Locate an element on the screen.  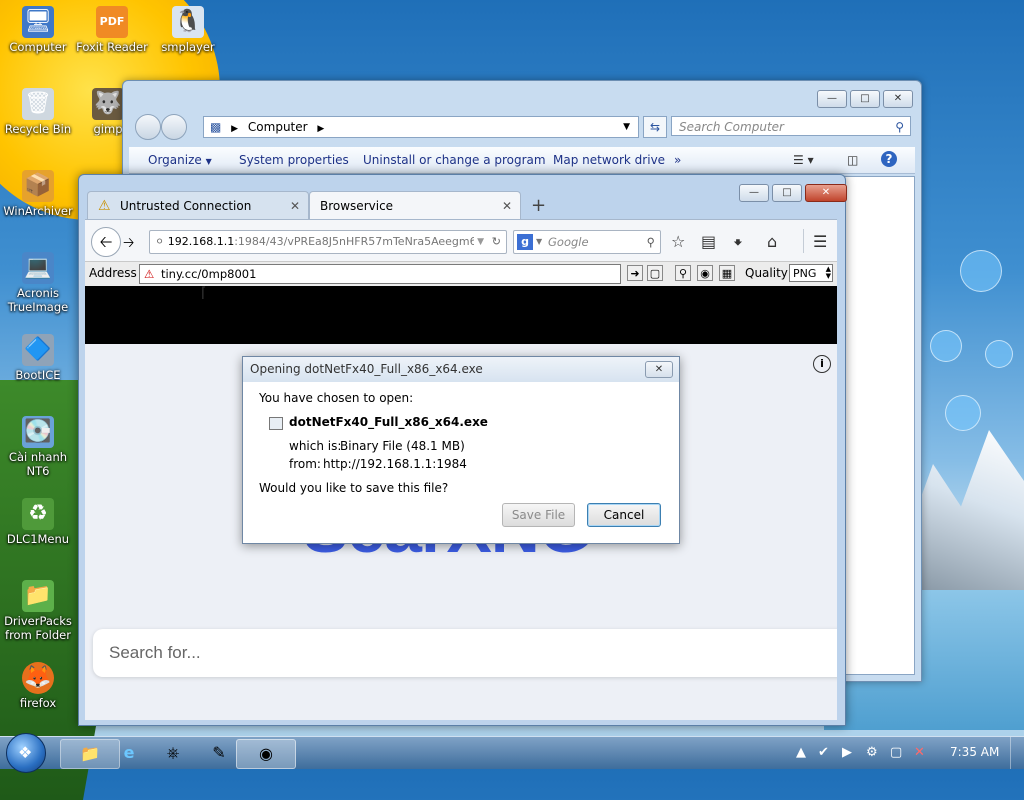
archive-icon: 📦 is located at coordinates (38, 186).